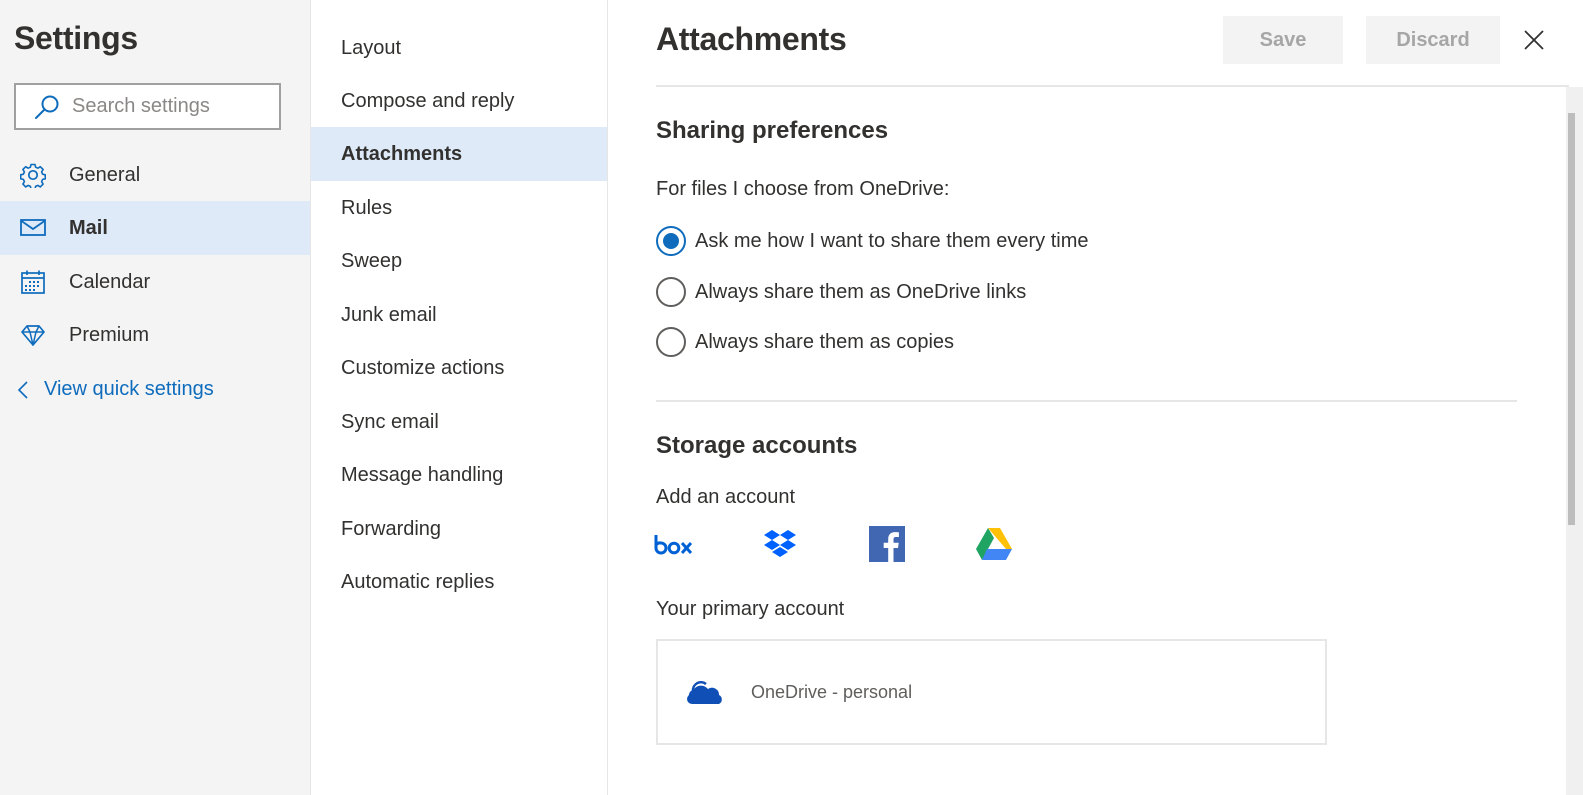  Describe the element at coordinates (459, 261) in the screenshot. I see `subnav-sweep: Sweep` at that location.